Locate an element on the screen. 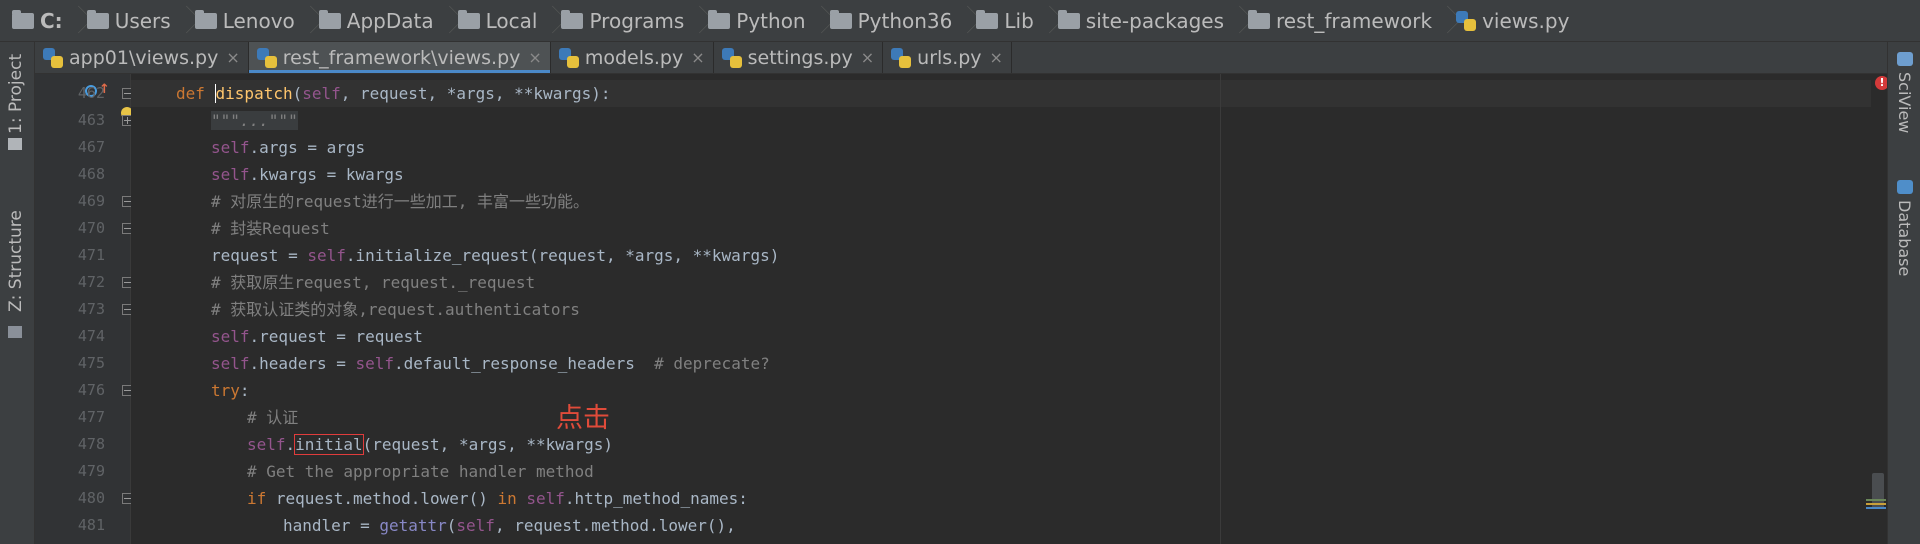 This screenshot has height=544, width=1920. project-tool-window-button: 1: Project is located at coordinates (17, 96).